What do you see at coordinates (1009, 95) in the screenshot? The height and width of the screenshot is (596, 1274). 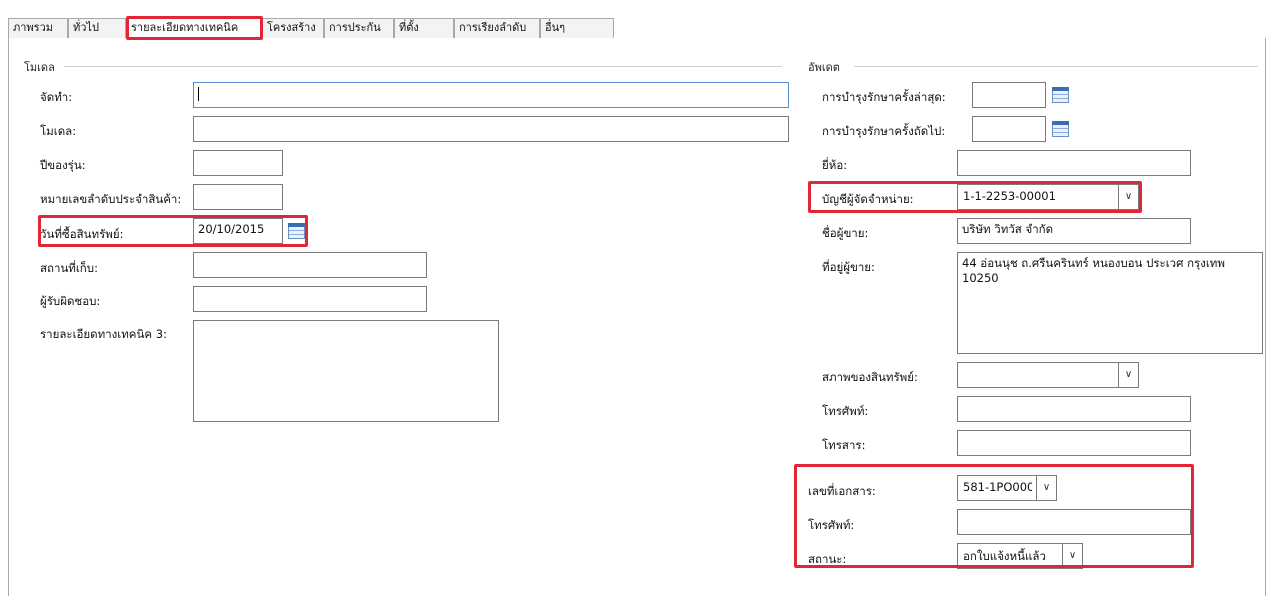 I see `last-maintenance-input` at bounding box center [1009, 95].